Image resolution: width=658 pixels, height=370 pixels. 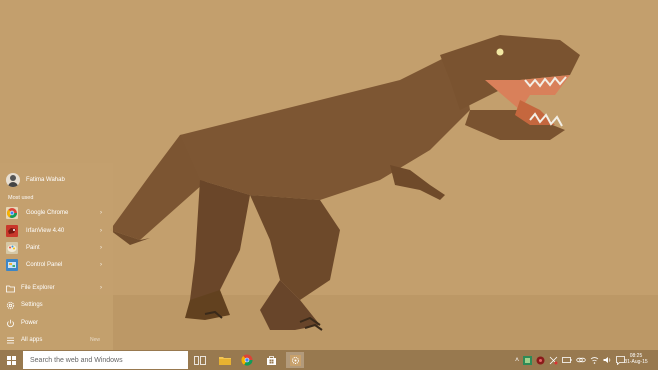 I want to click on store-icon, so click(x=271, y=360).